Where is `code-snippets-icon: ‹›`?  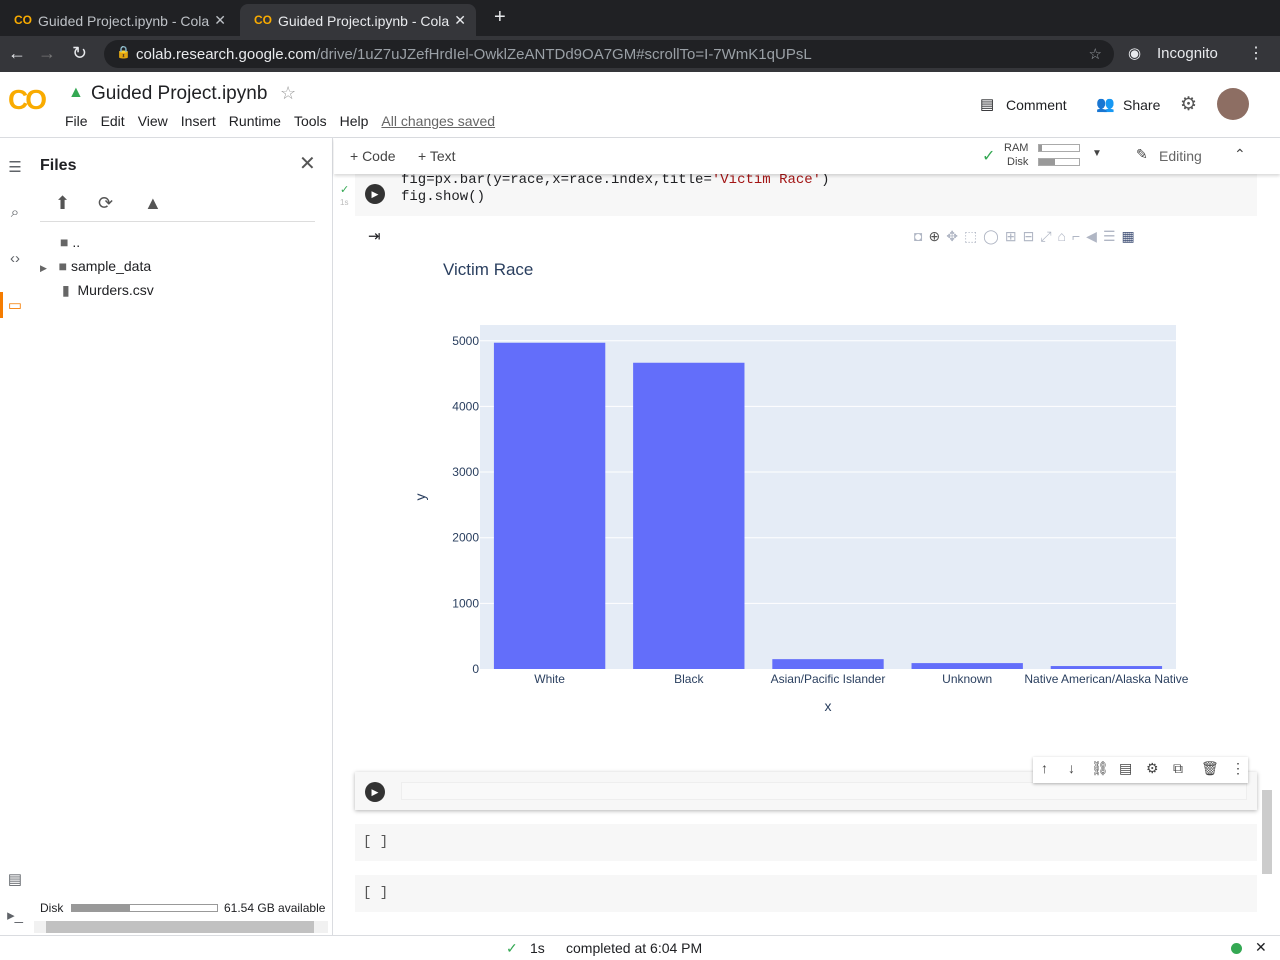
code-snippets-icon: ‹› is located at coordinates (15, 258).